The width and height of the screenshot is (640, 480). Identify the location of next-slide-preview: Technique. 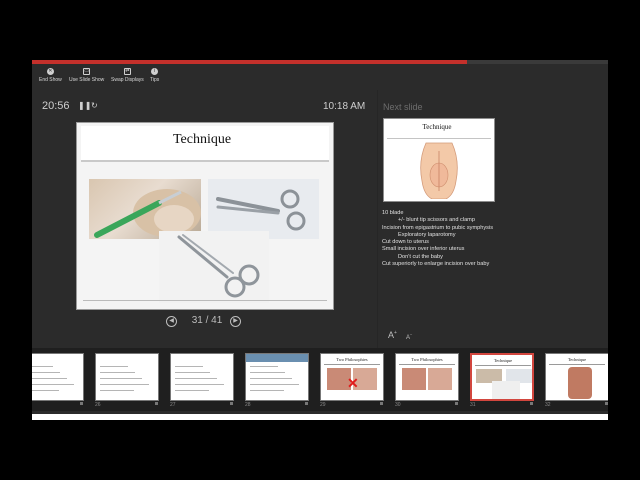
(439, 160).